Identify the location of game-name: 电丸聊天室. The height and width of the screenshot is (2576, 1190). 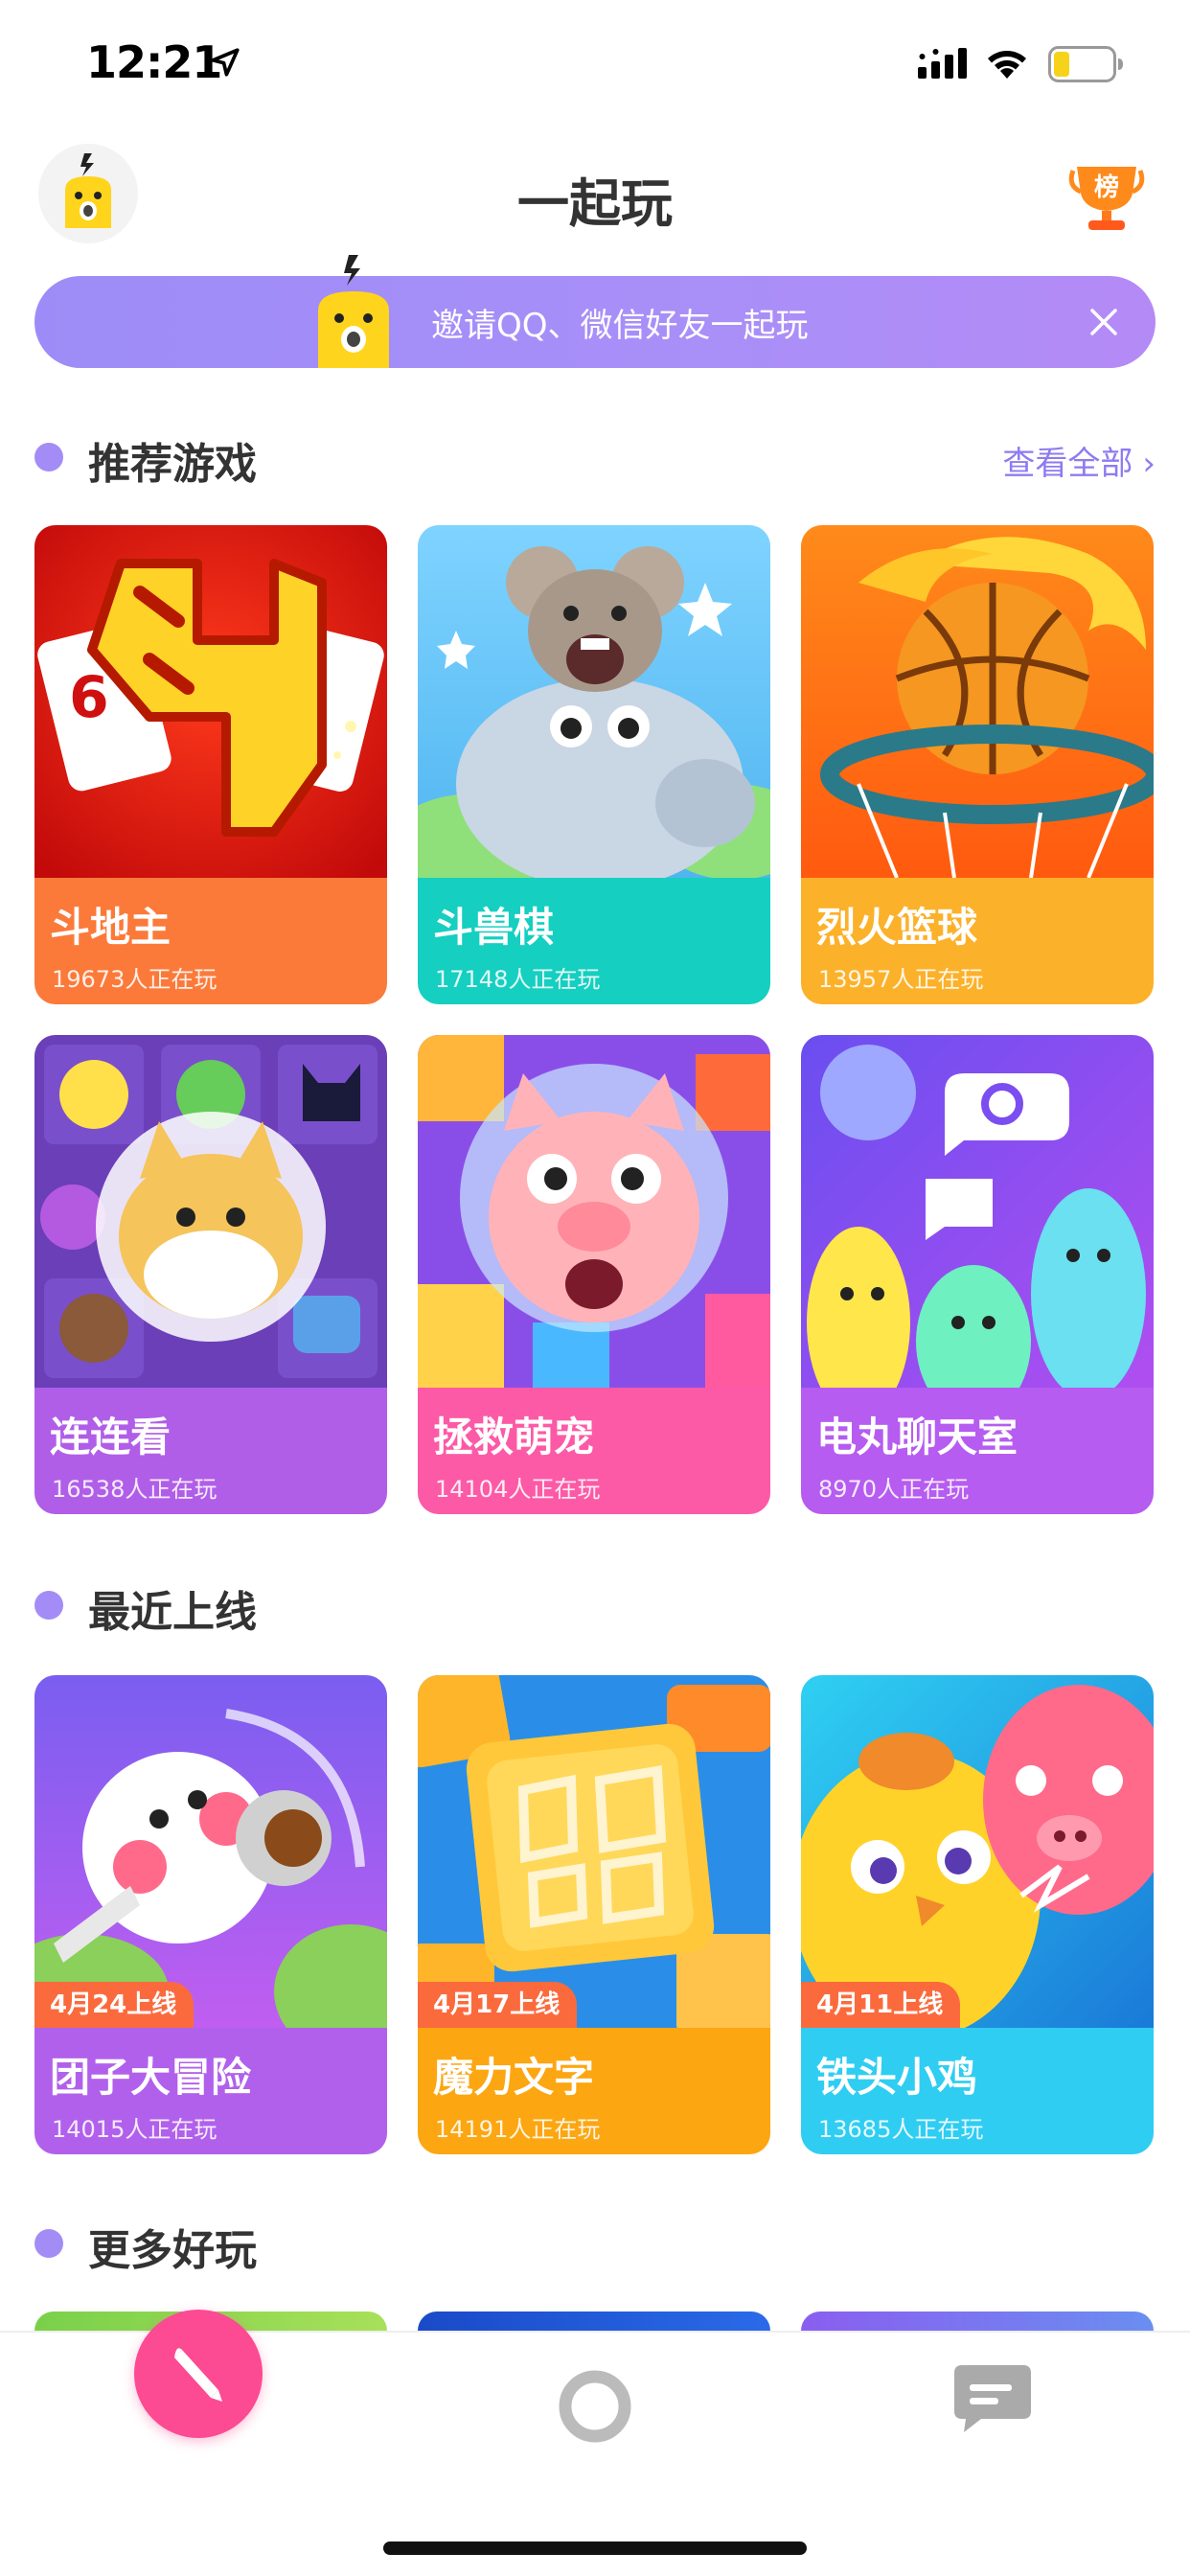
(917, 1437).